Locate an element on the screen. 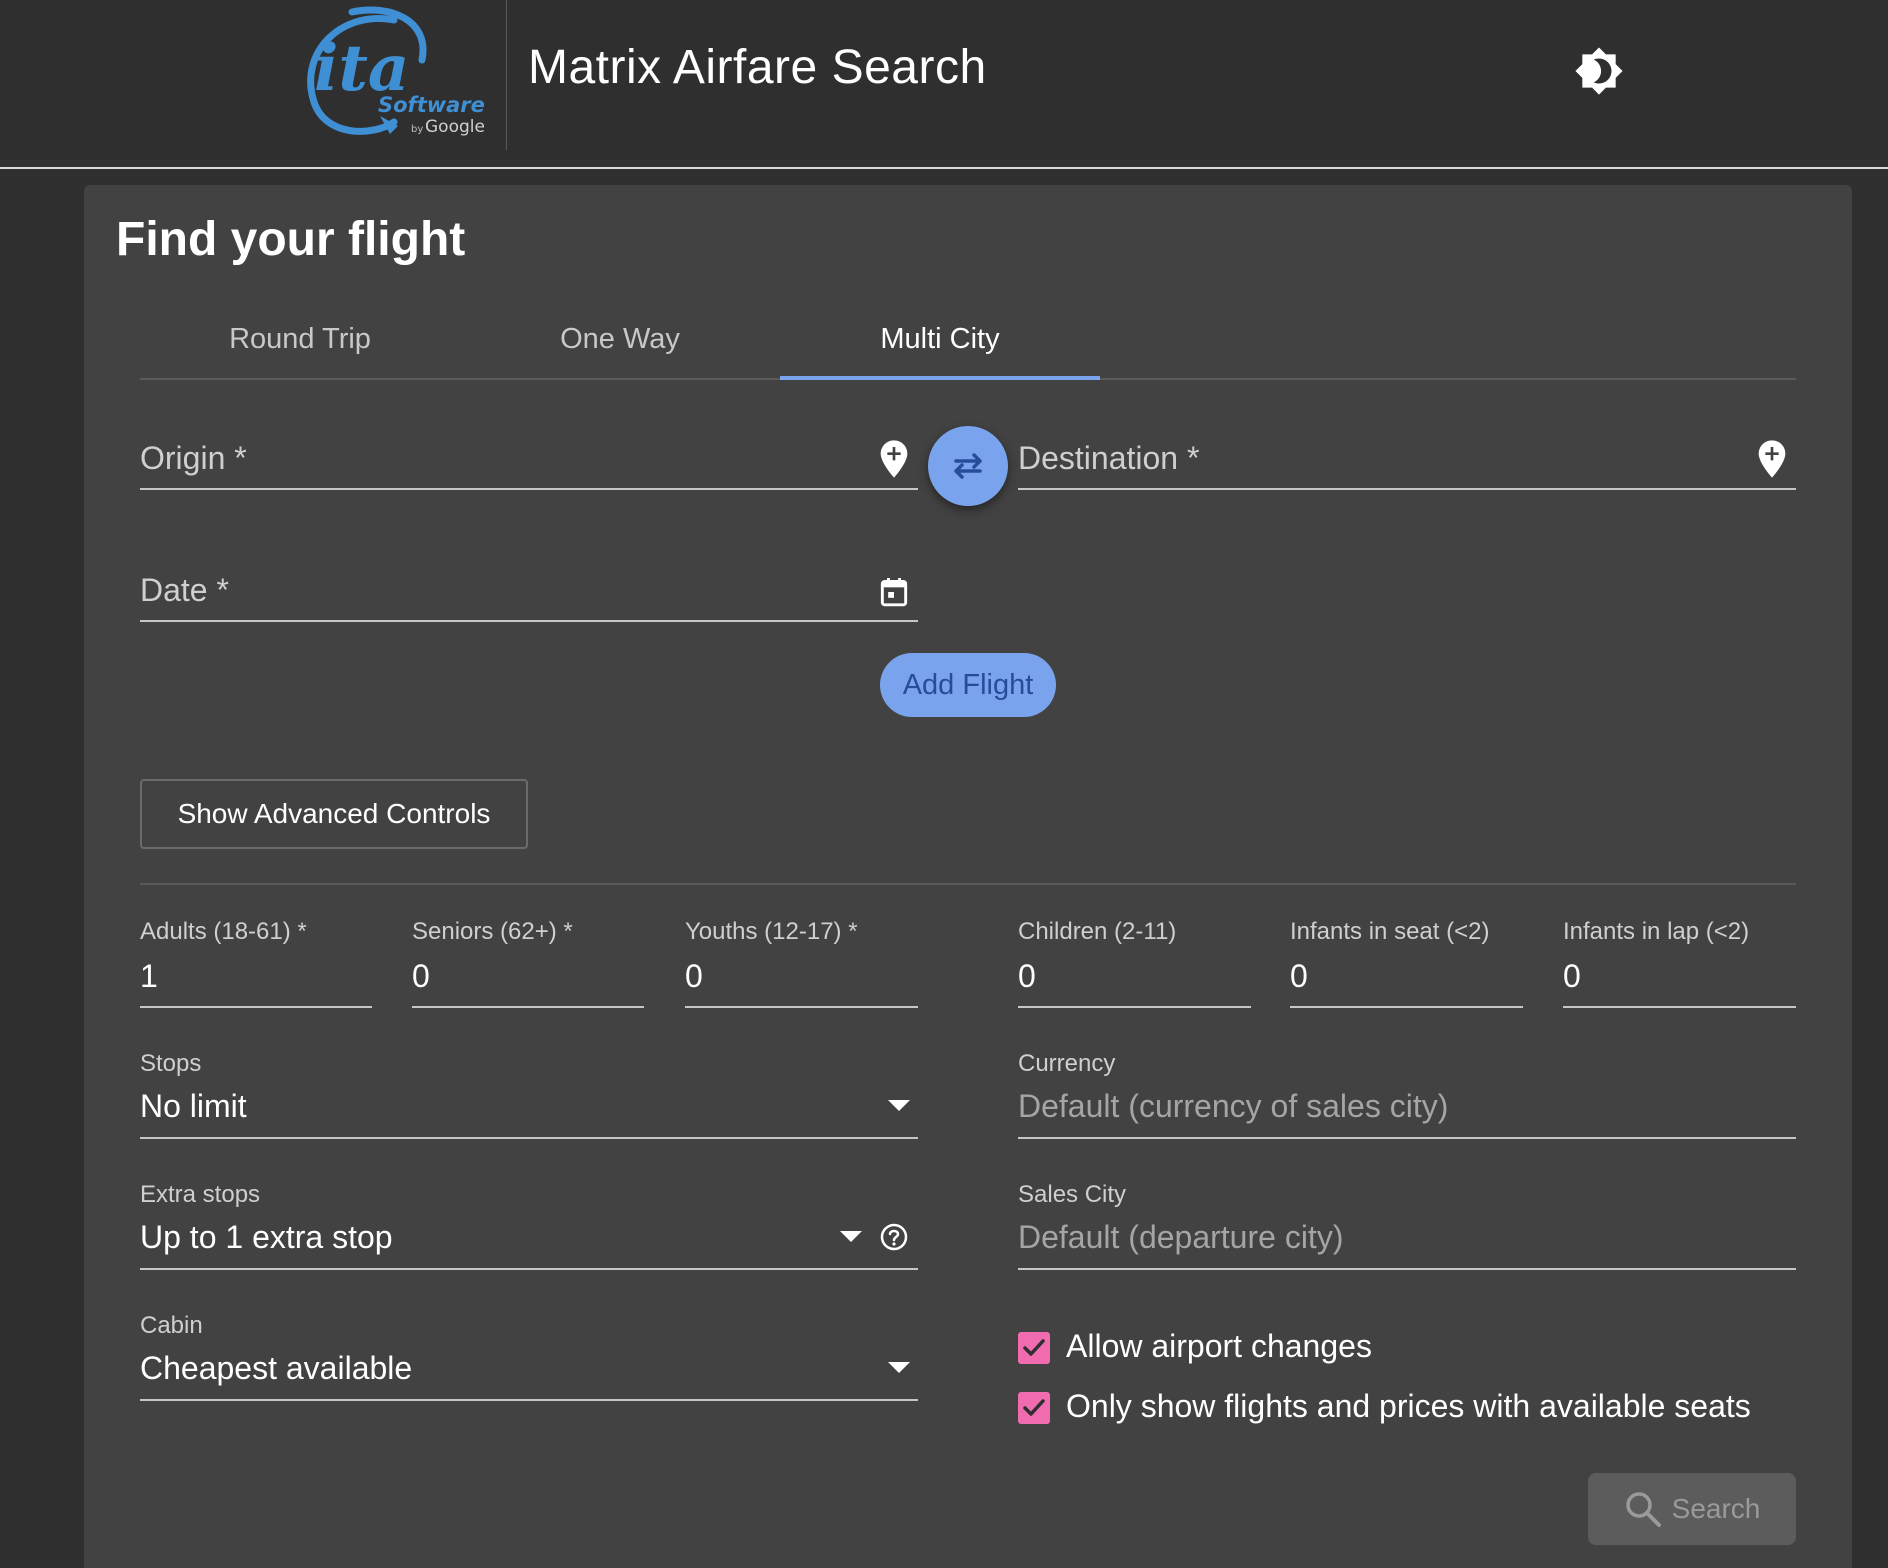 The height and width of the screenshot is (1568, 1888). adults-value: 1 is located at coordinates (149, 976).